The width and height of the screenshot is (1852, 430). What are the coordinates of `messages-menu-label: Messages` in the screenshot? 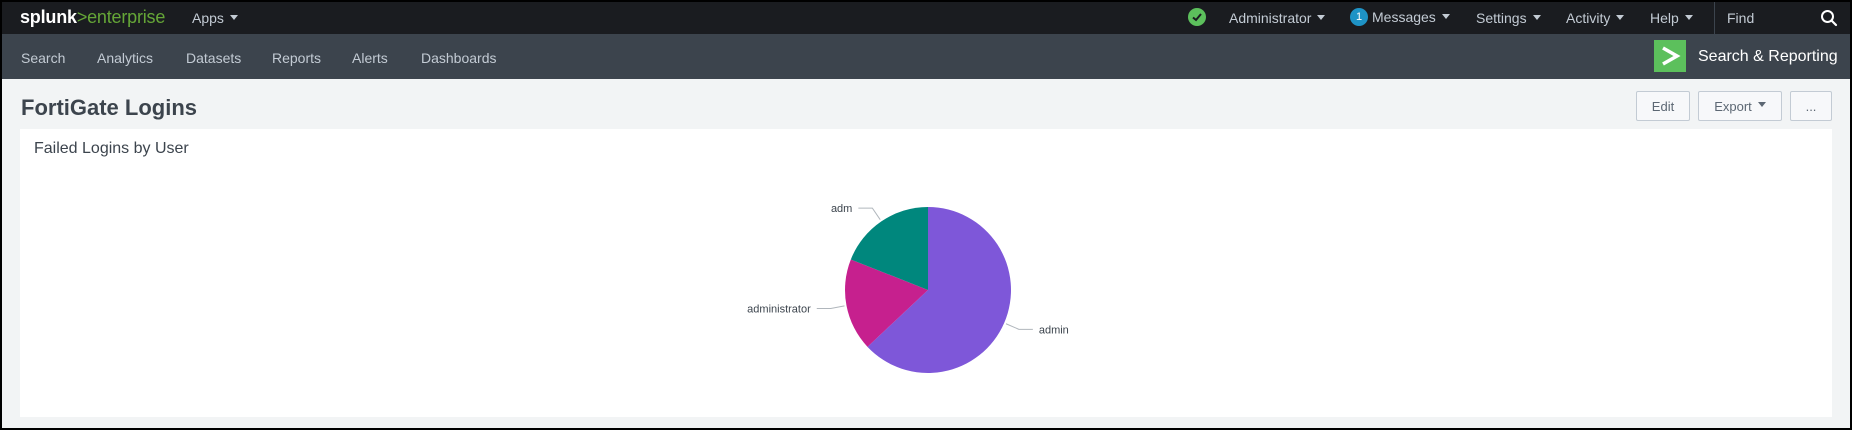 It's located at (1404, 17).